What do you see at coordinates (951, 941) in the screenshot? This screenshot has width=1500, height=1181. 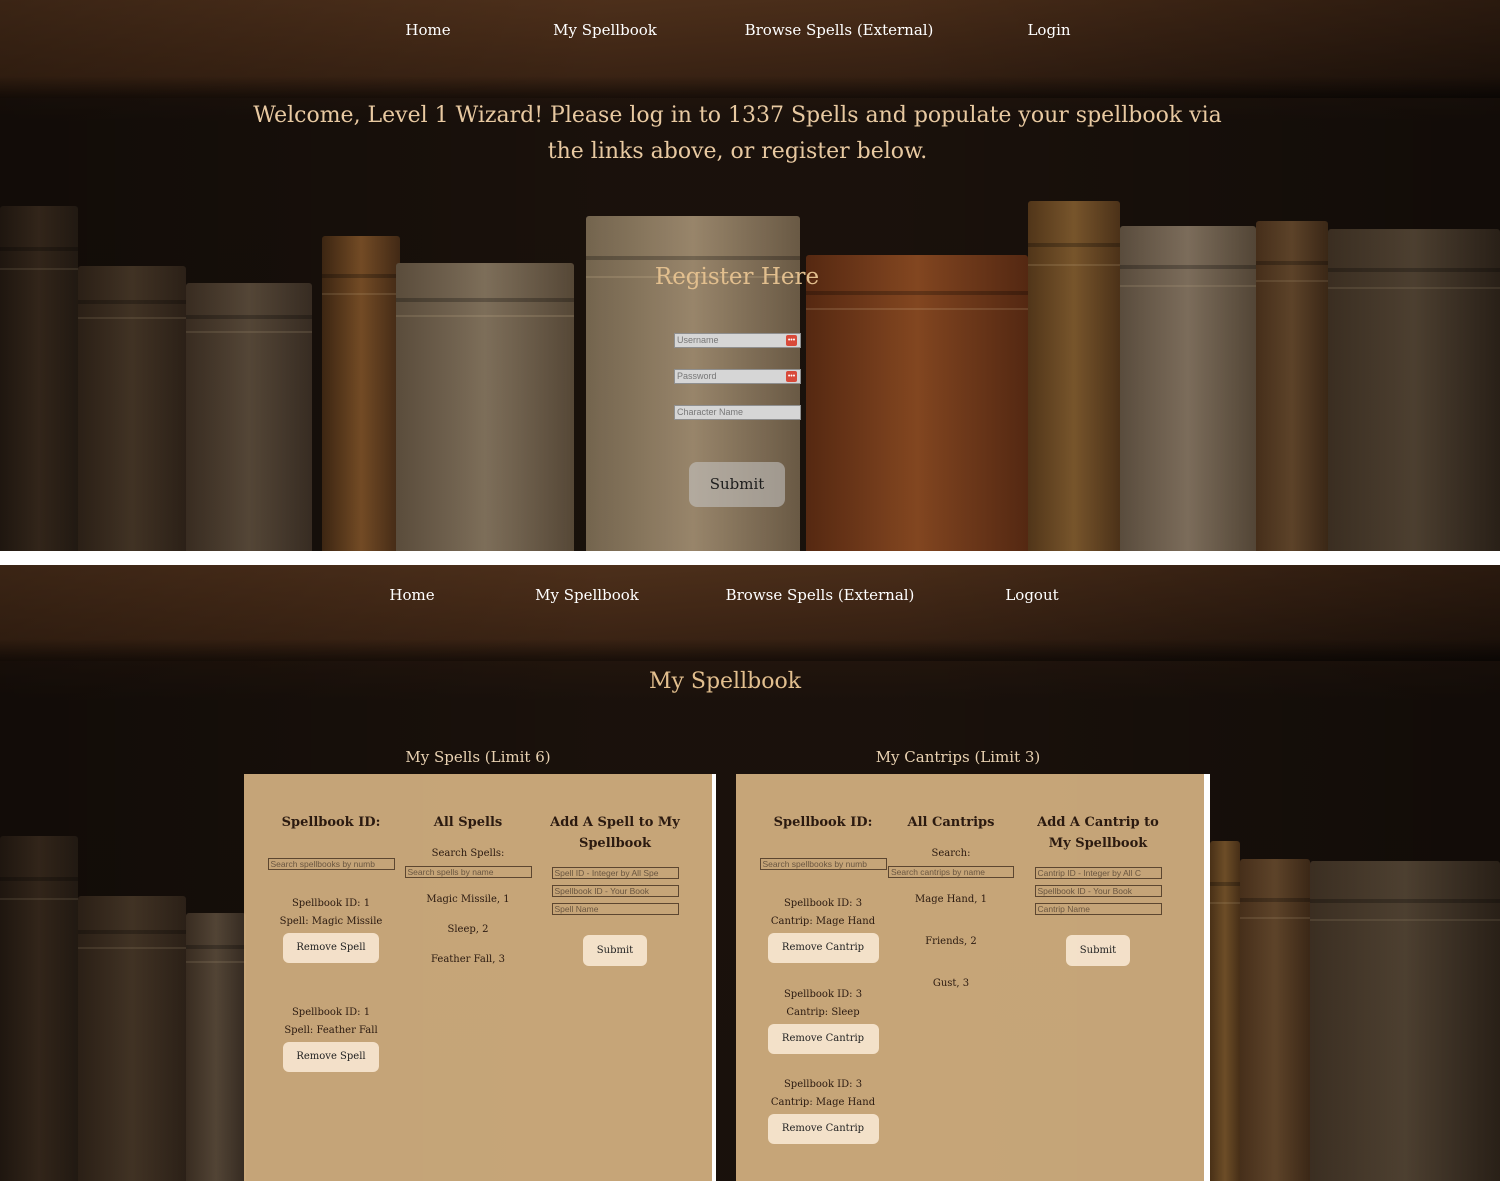 I see `all-cantrip-item: Friends, 2` at bounding box center [951, 941].